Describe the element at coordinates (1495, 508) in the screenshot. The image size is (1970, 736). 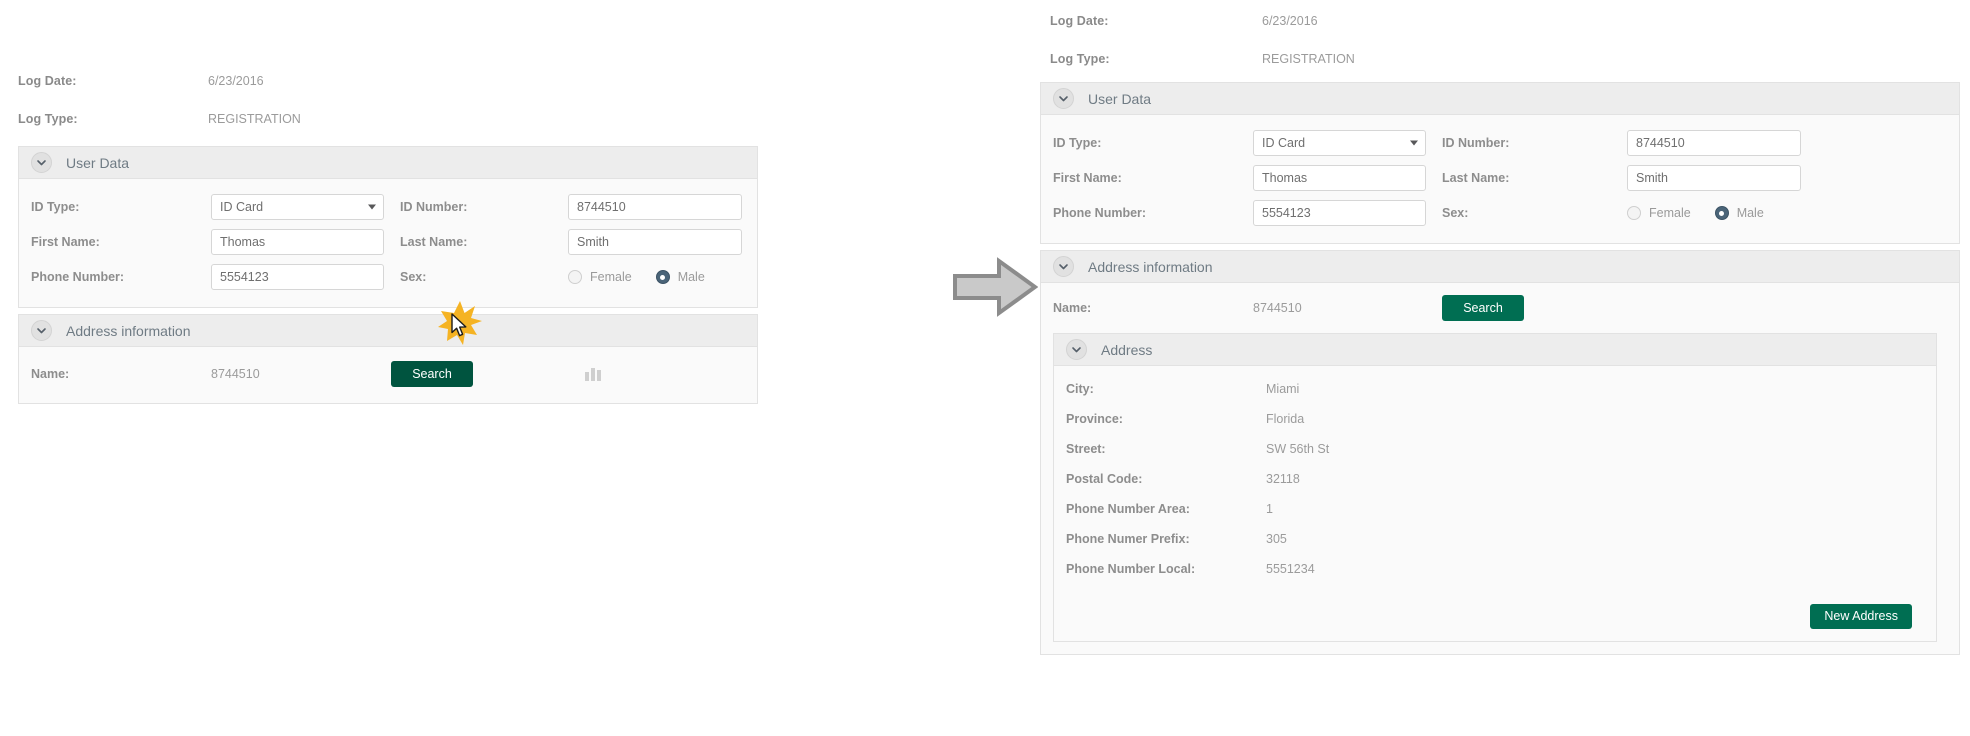
I see `address-field-row: Phone Number Area: 1` at that location.